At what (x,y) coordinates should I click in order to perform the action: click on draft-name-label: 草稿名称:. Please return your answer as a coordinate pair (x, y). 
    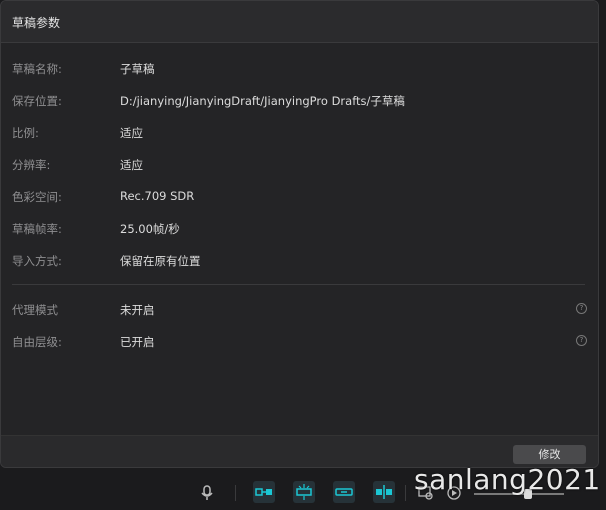
    Looking at the image, I should click on (37, 69).